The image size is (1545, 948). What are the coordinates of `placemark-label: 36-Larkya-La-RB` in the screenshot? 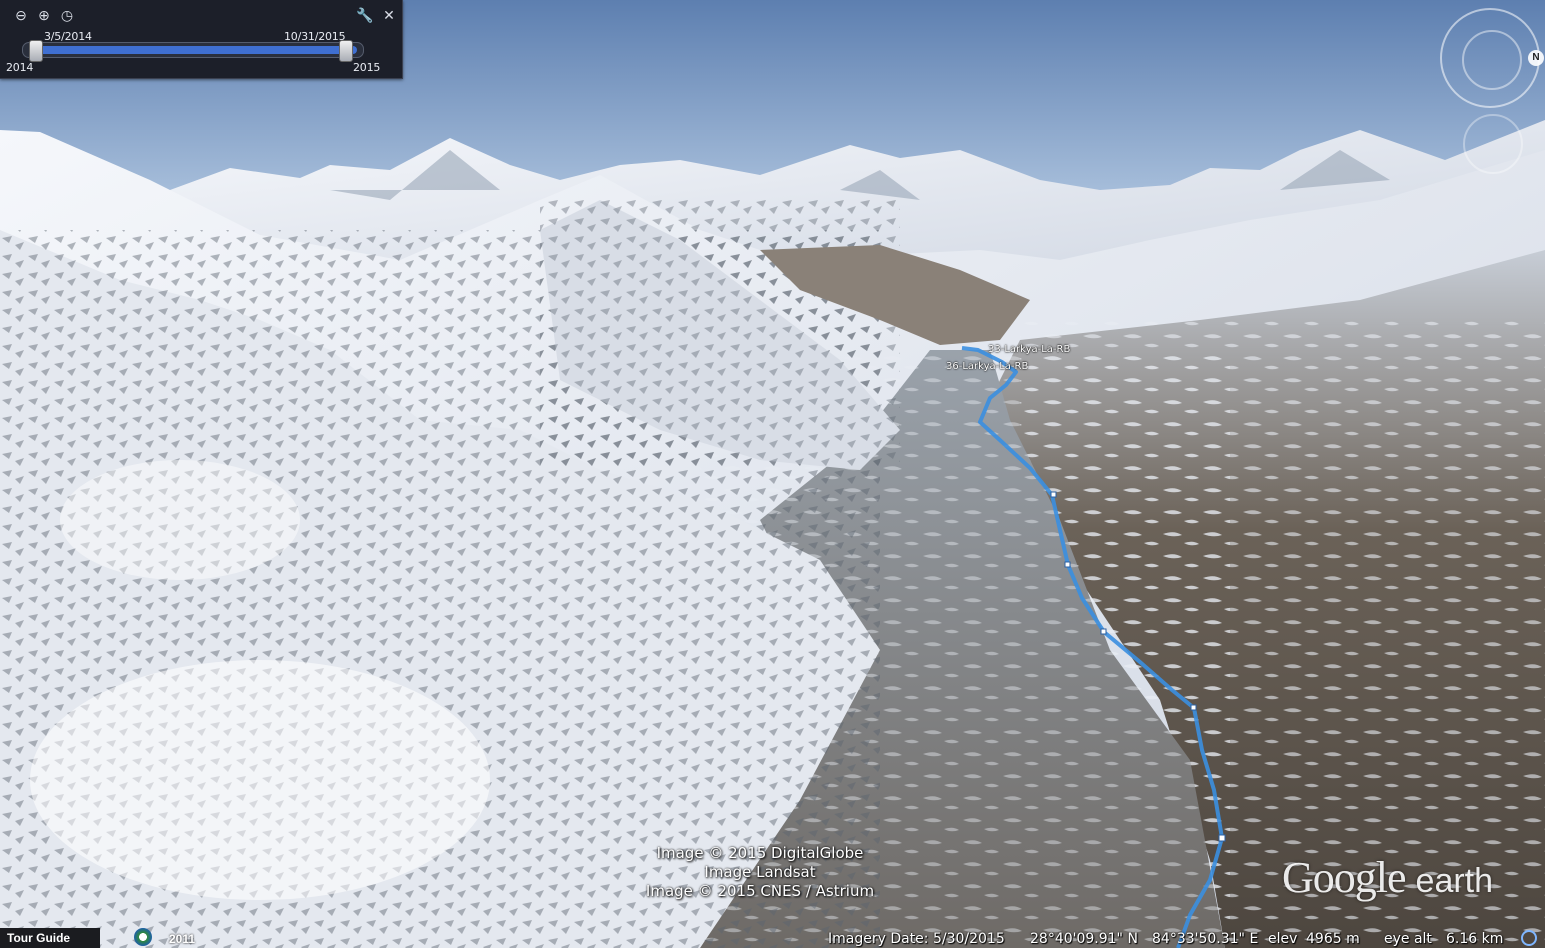 It's located at (987, 366).